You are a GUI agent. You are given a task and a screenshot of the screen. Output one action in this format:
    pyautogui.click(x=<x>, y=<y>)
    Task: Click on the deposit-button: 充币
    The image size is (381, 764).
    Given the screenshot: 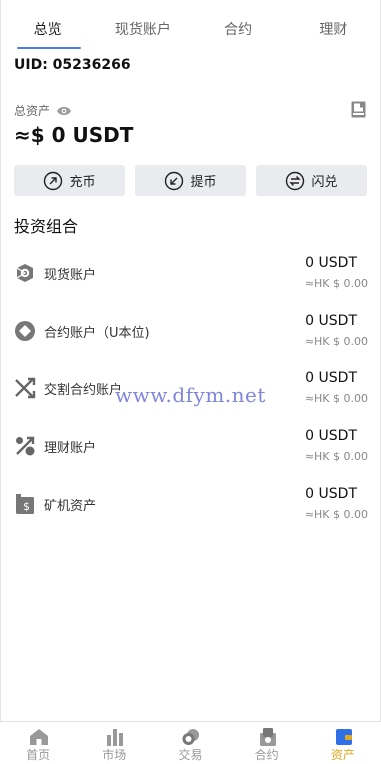 What is the action you would take?
    pyautogui.click(x=69, y=180)
    